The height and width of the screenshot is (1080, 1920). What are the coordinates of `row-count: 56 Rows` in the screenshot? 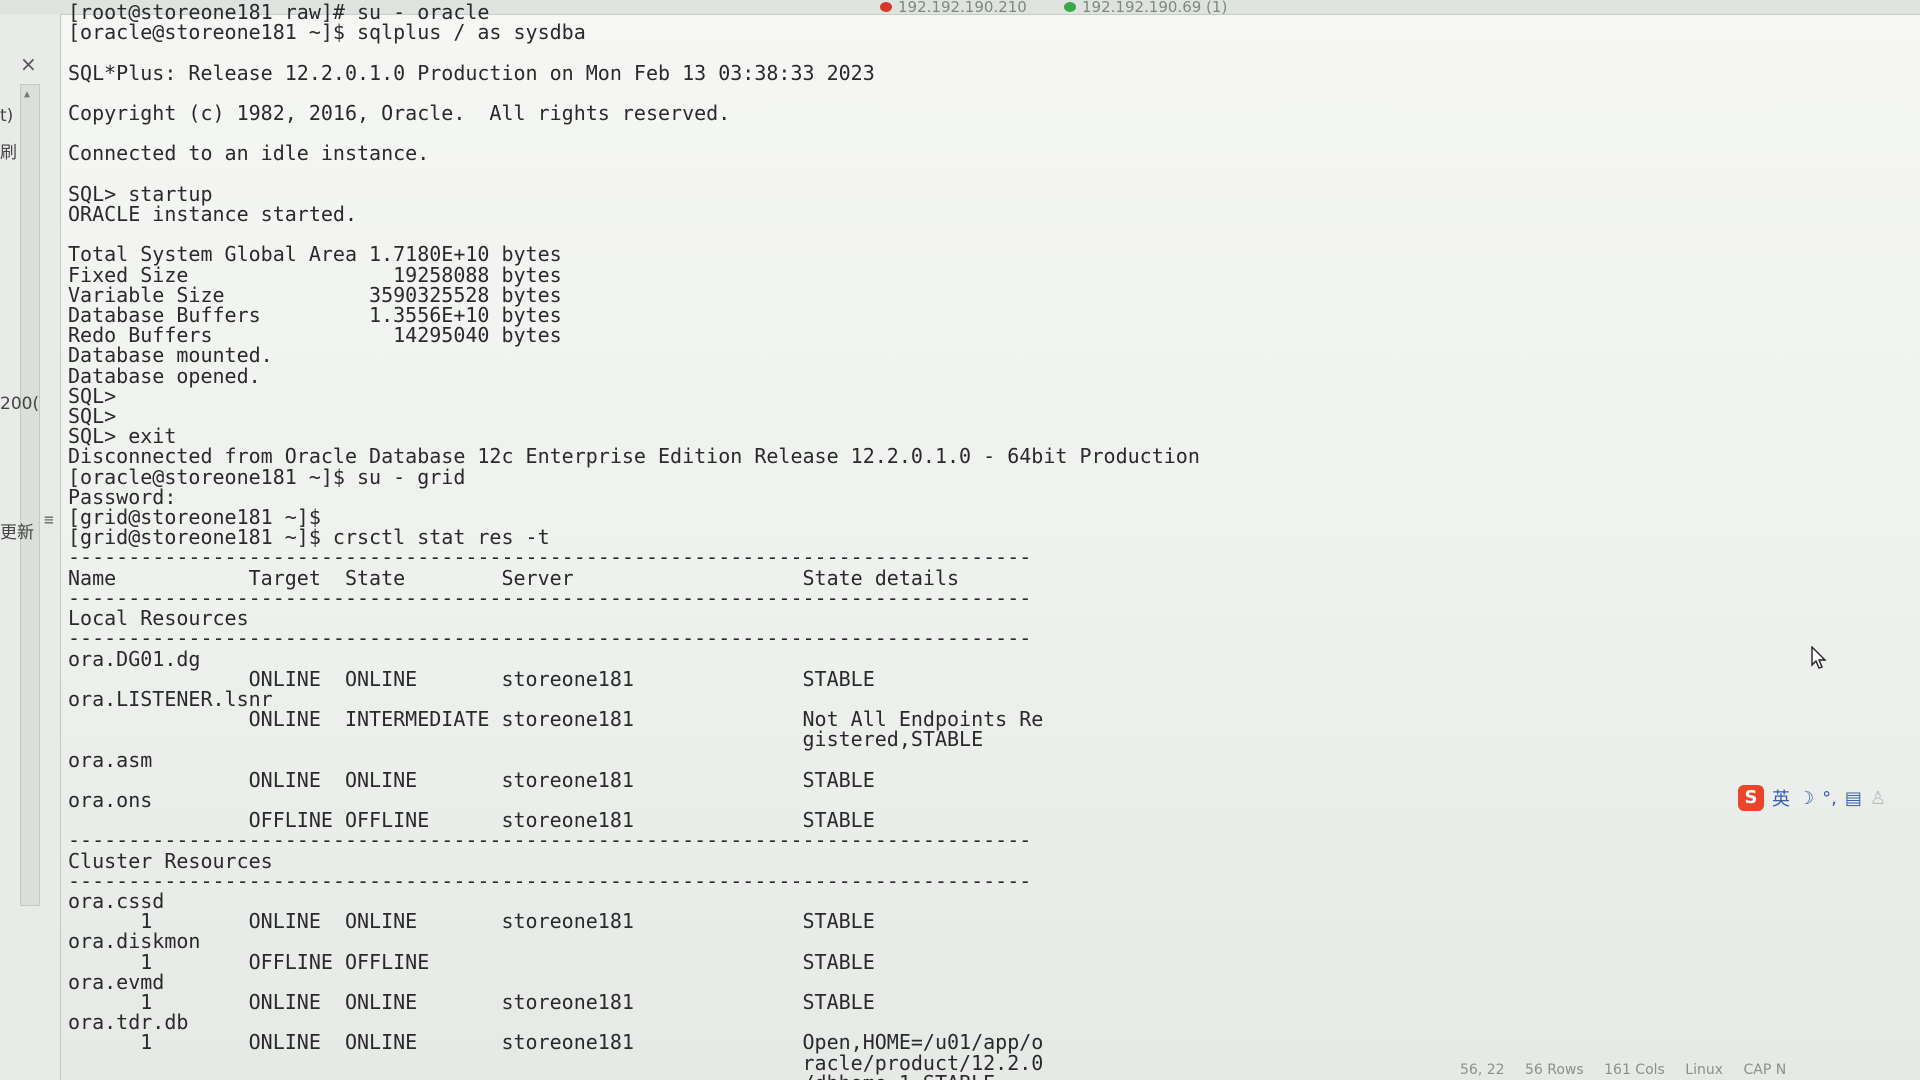 It's located at (1554, 1070).